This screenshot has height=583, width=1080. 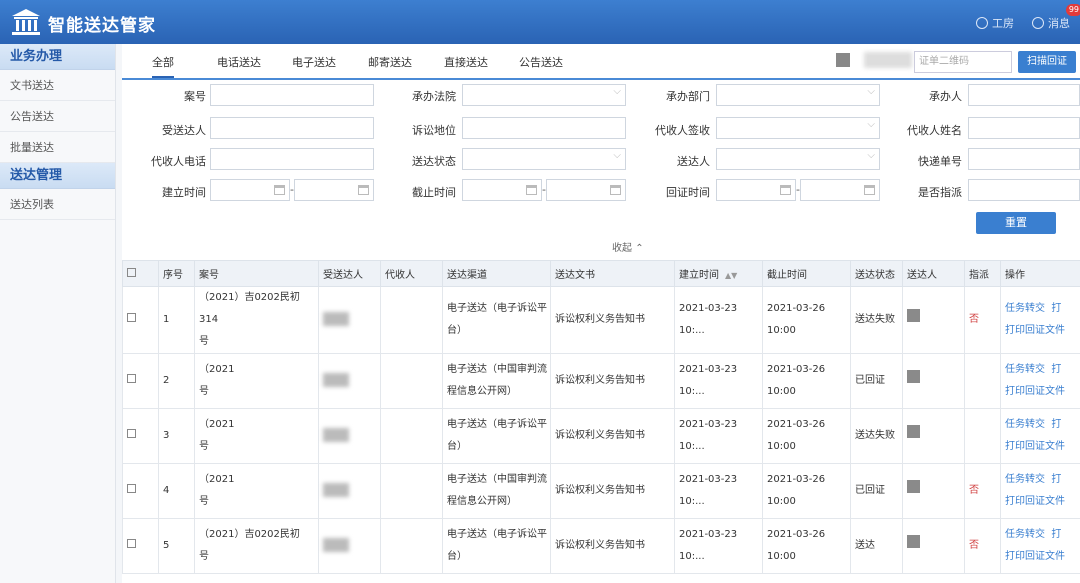 I want to click on assigned-select, so click(x=1024, y=190).